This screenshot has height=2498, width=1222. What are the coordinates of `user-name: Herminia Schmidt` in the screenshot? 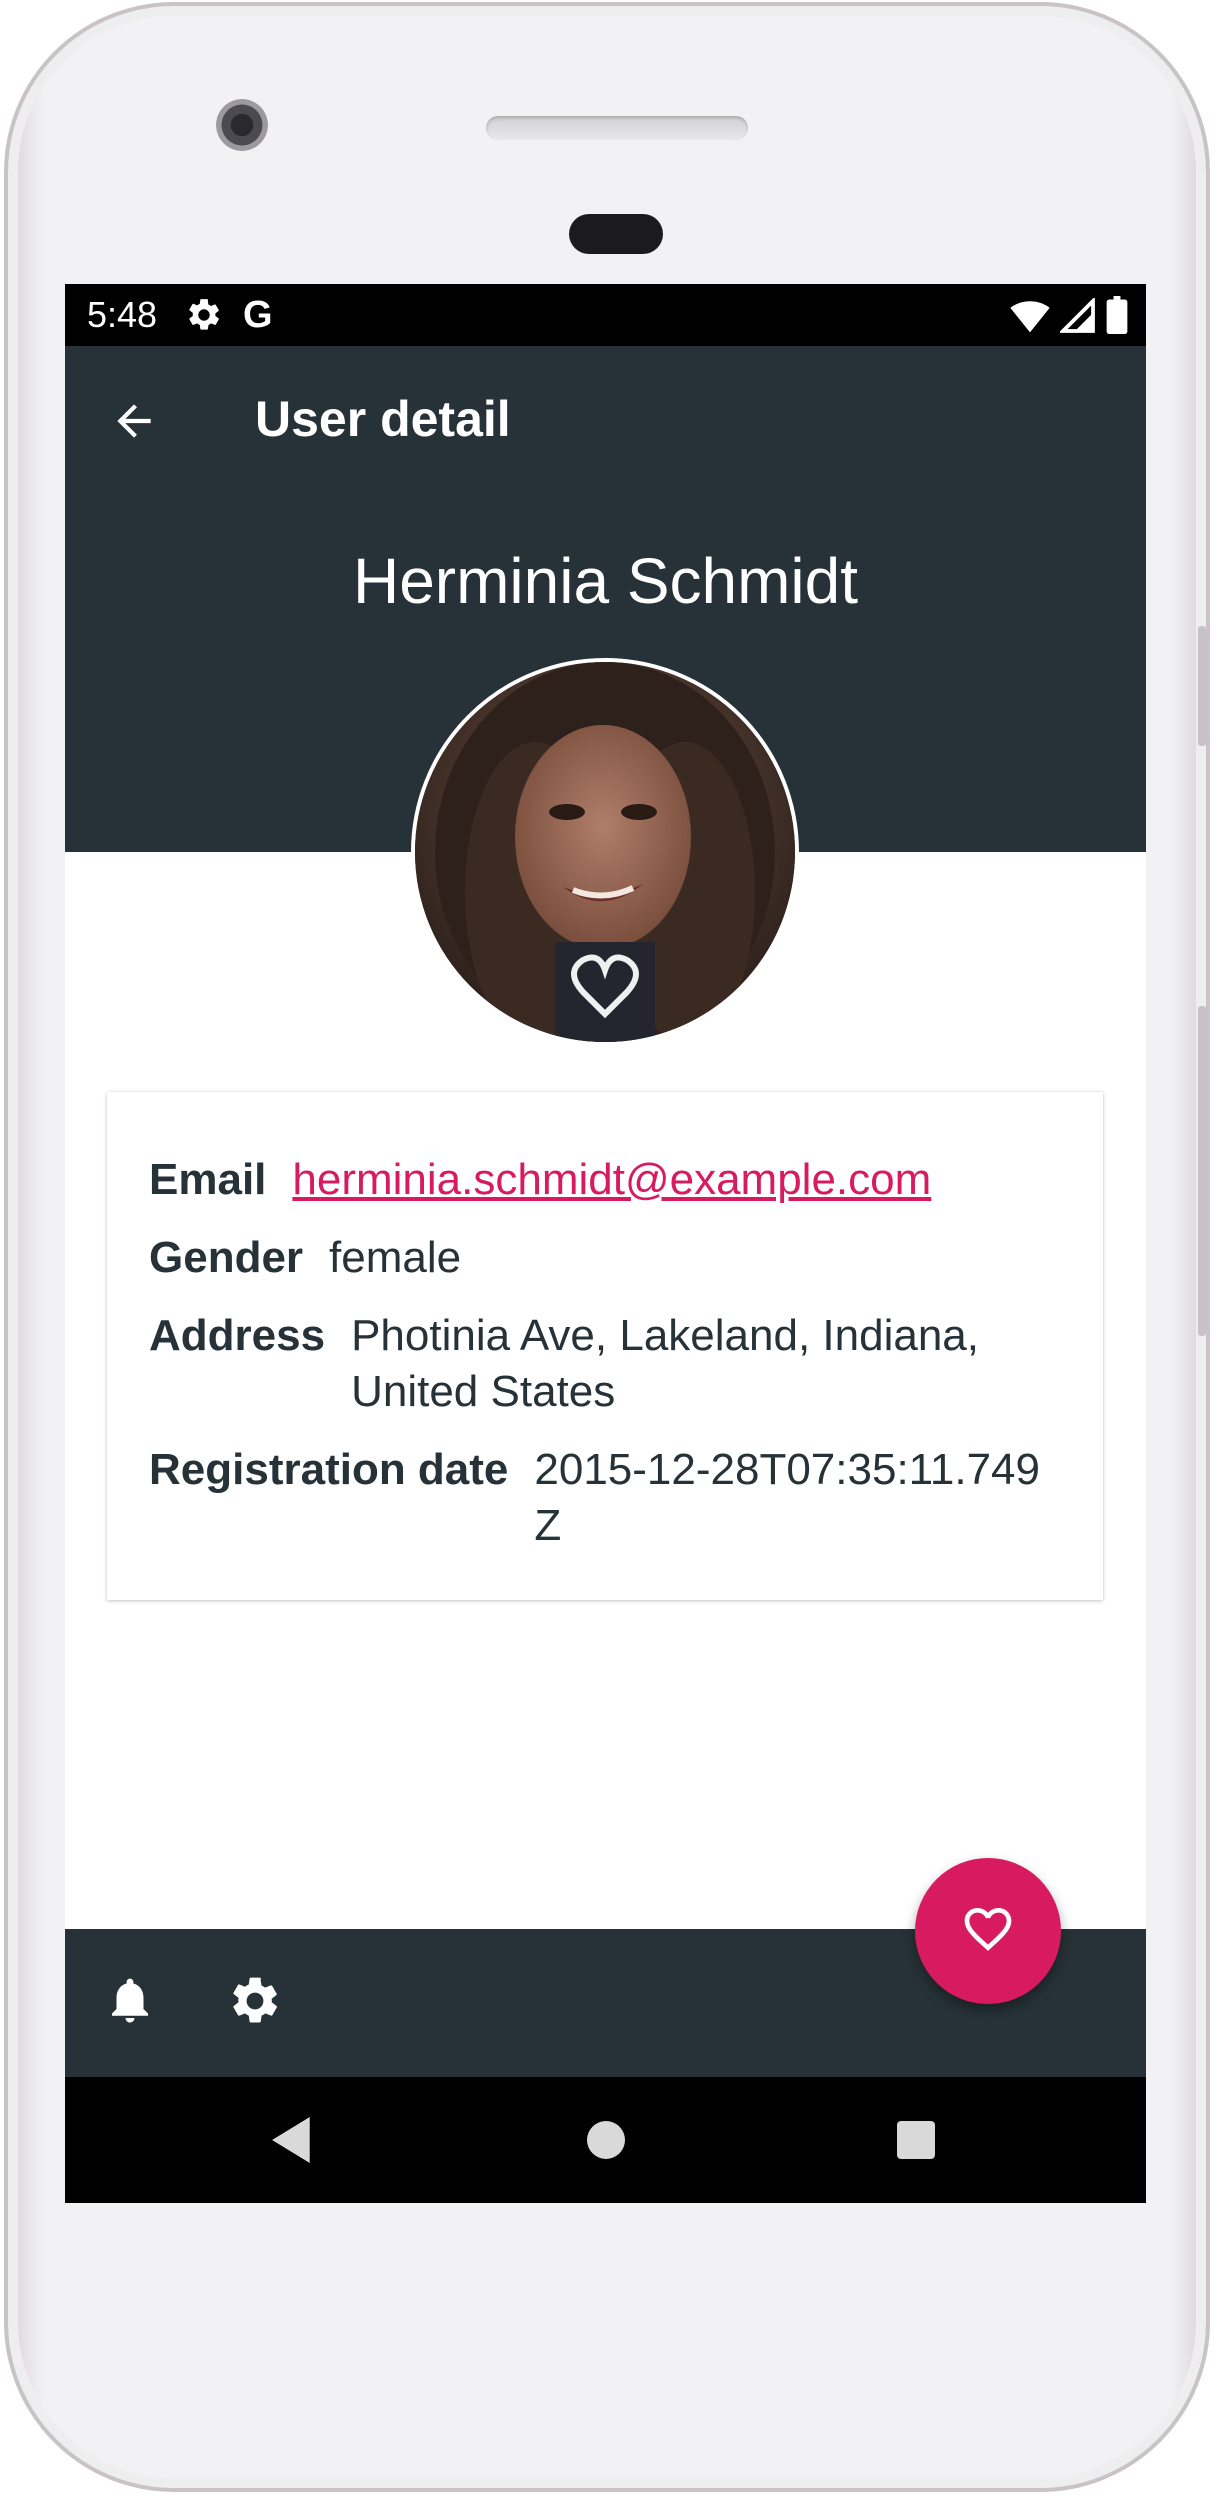 It's located at (605, 581).